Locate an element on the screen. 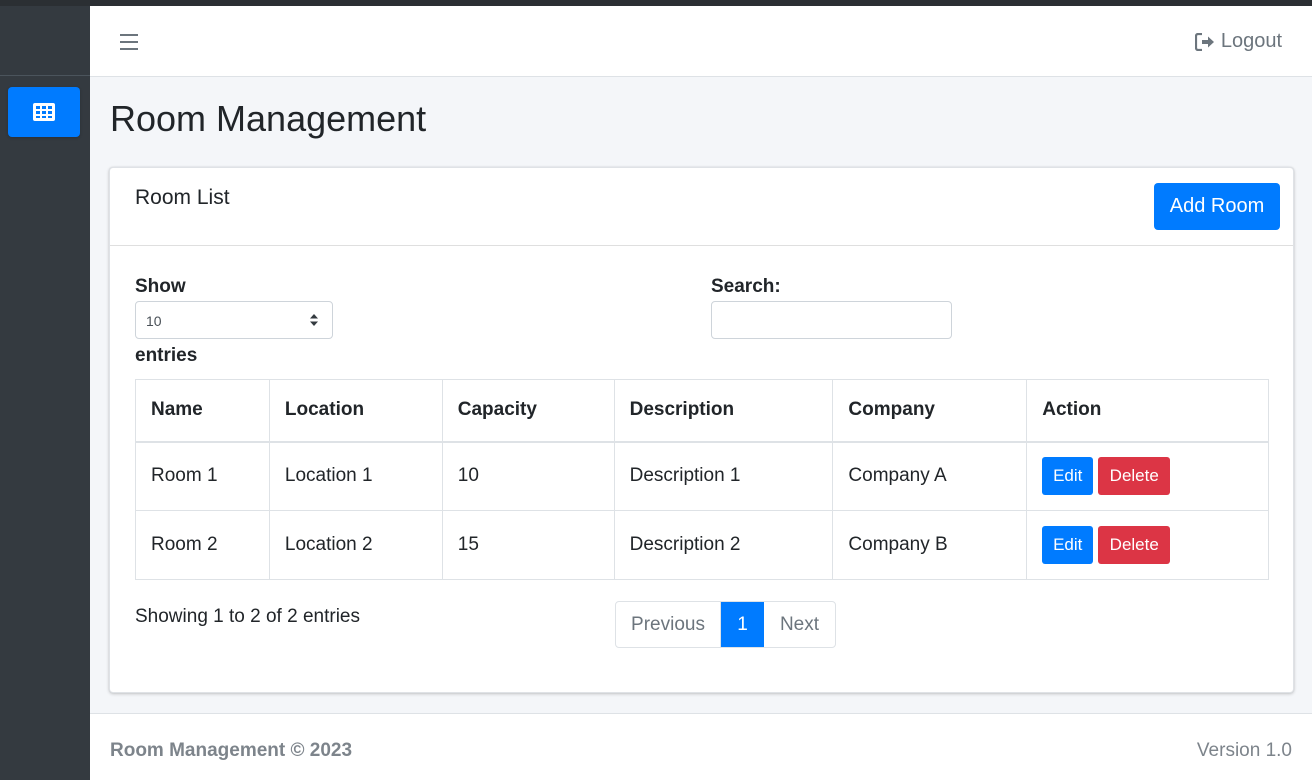 The image size is (1312, 780). add-room-button: Add Room is located at coordinates (1217, 206).